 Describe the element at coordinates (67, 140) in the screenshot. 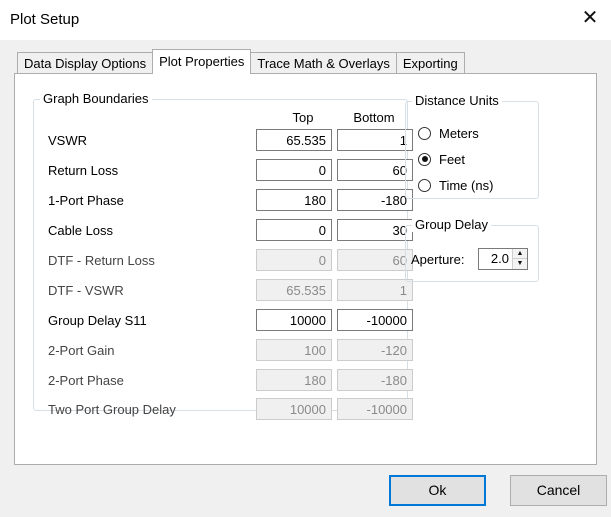

I see `row-label-vswr: VSWR` at that location.